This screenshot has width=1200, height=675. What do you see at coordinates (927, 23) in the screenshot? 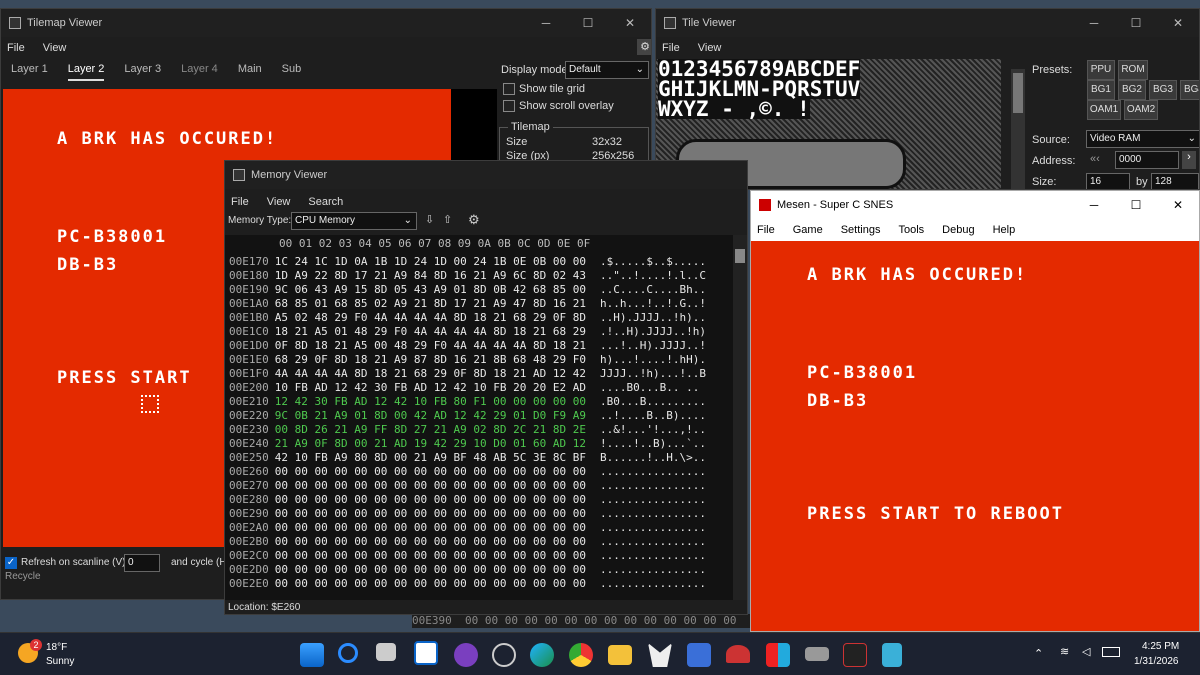
I see `tileviewer-titlebar: Tile Viewer ─ ☐ ✕` at bounding box center [927, 23].